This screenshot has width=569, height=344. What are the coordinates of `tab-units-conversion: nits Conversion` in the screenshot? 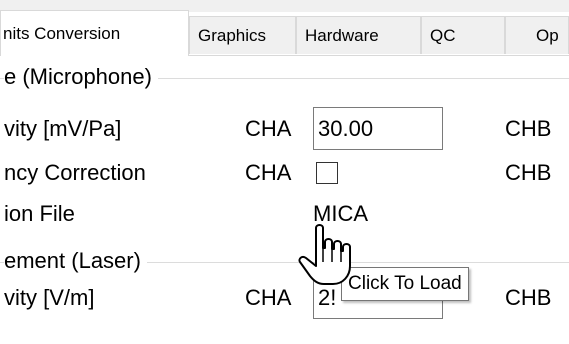 It's located at (94, 33).